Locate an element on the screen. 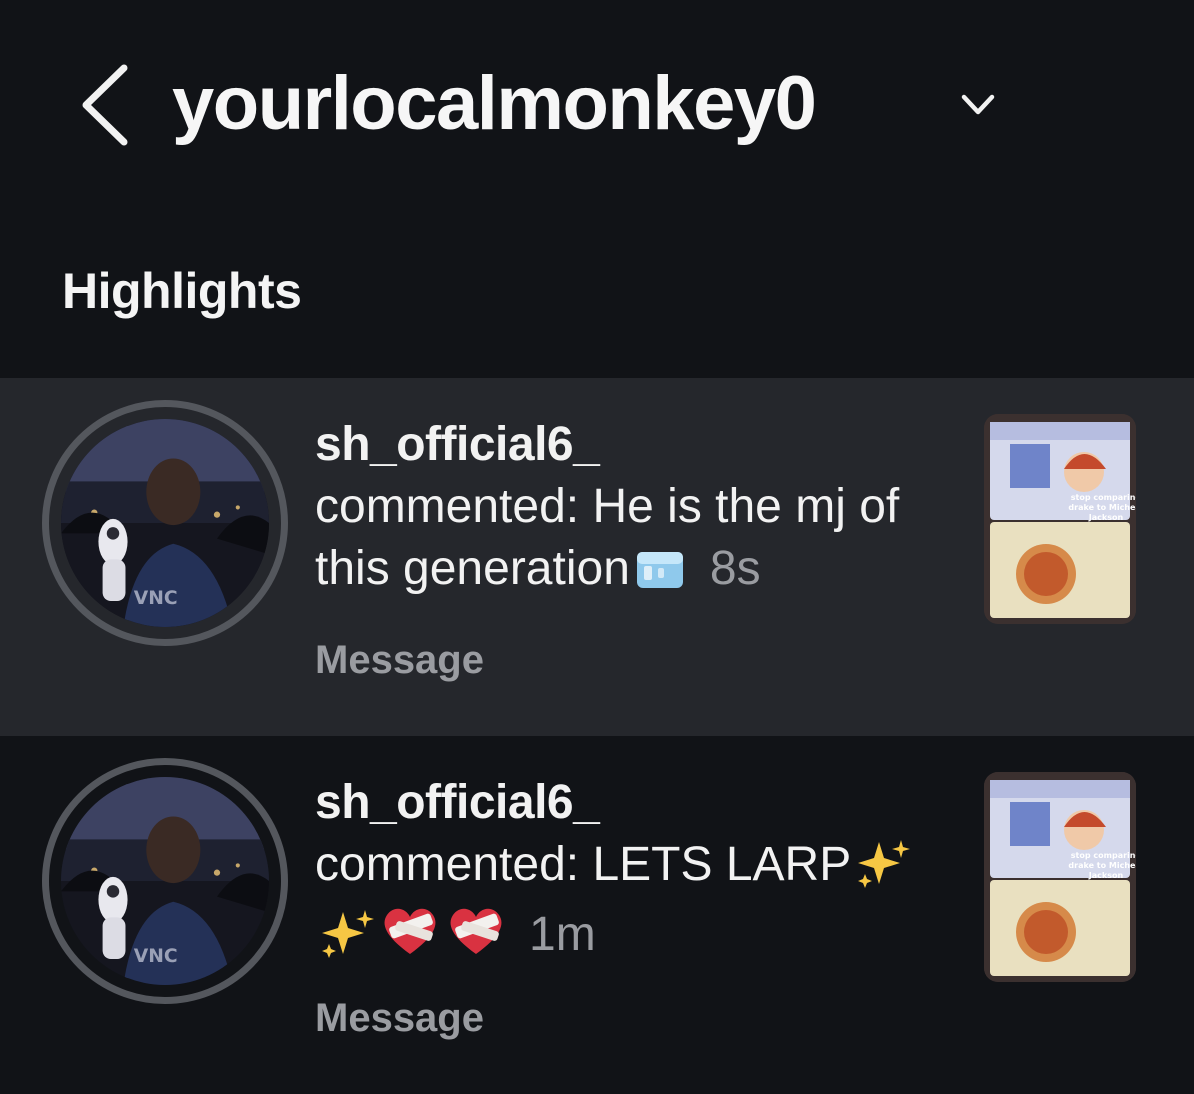 The image size is (1194, 1094). chevron-left-icon is located at coordinates (105, 105).